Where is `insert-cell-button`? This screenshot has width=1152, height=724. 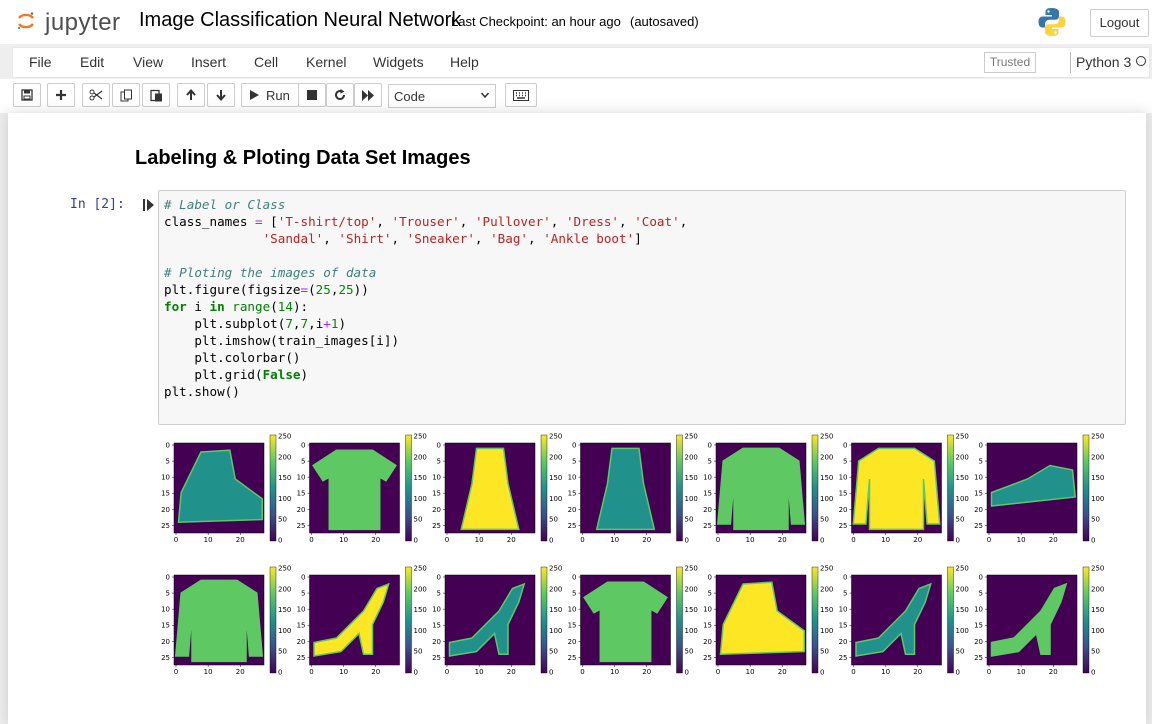
insert-cell-button is located at coordinates (61, 95).